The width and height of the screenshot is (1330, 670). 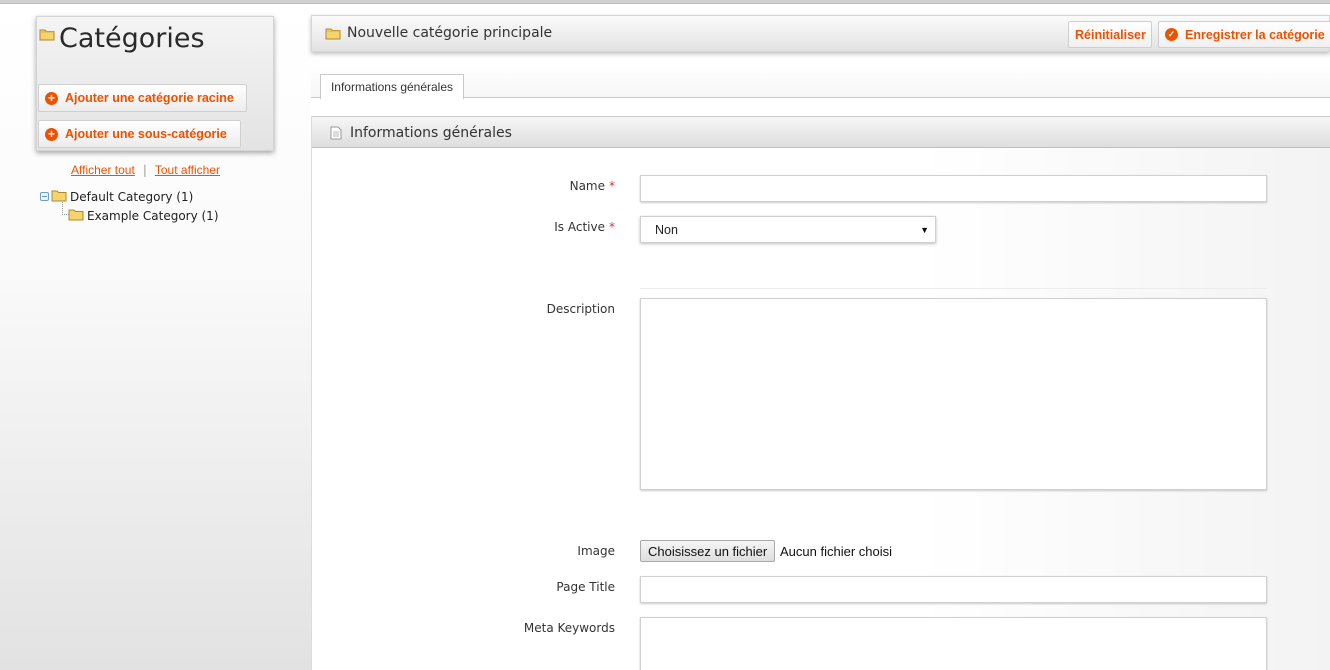 What do you see at coordinates (580, 309) in the screenshot?
I see `description-label: Description` at bounding box center [580, 309].